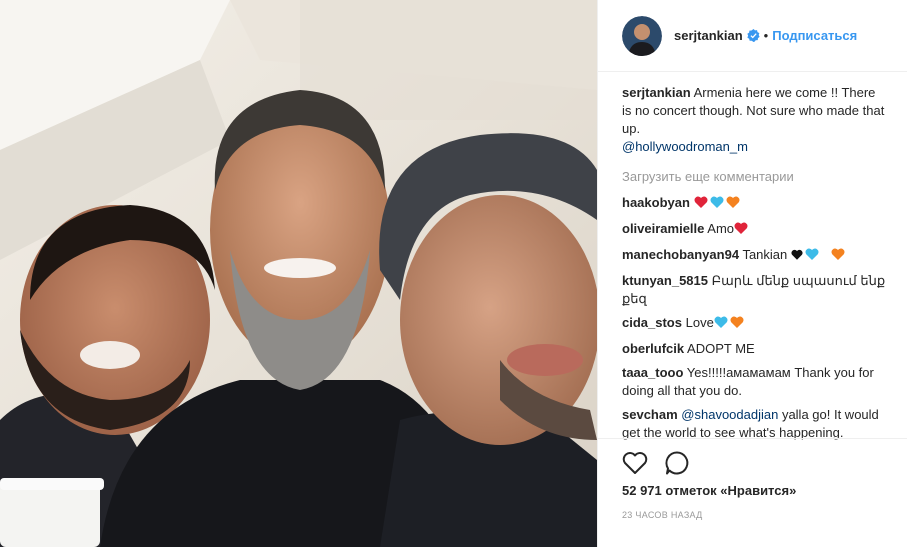 This screenshot has width=907, height=547. I want to click on avatar, so click(642, 35).